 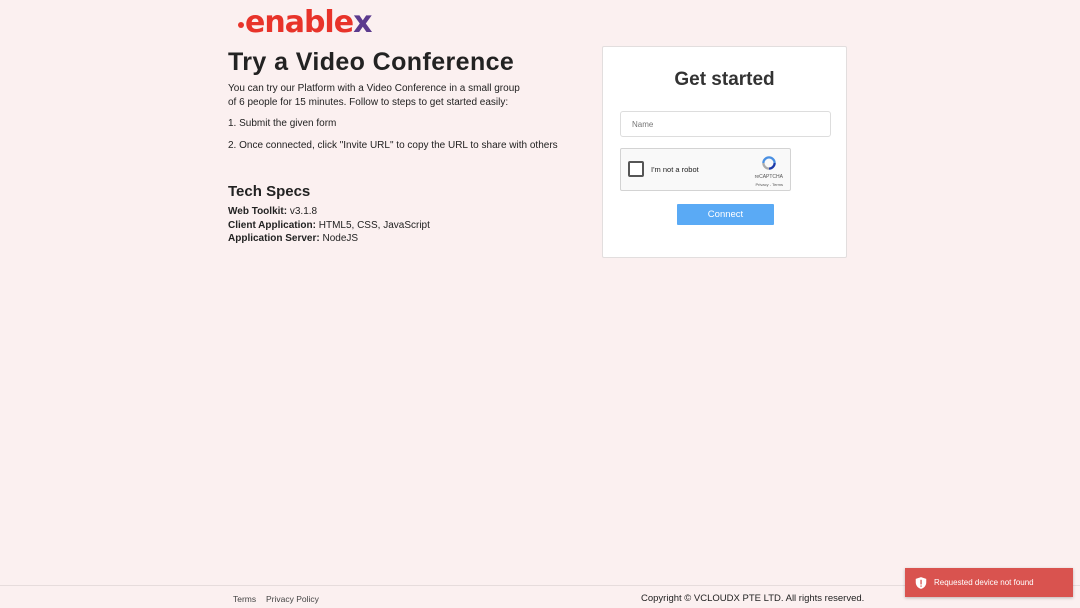 What do you see at coordinates (724, 79) in the screenshot?
I see `card-title: Get started` at bounding box center [724, 79].